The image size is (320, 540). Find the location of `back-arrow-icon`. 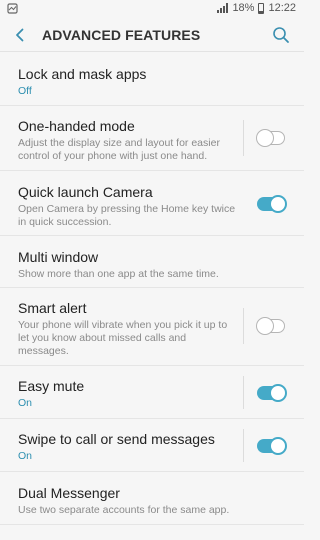

back-arrow-icon is located at coordinates (20, 35).